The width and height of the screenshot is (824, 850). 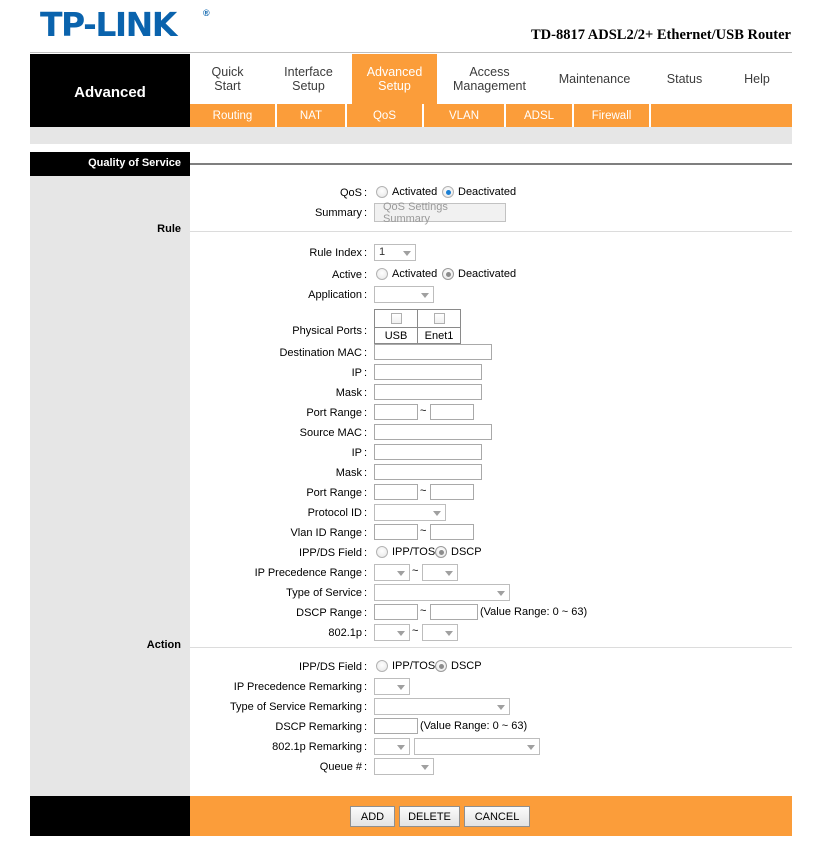 I want to click on add-button: ADD, so click(x=372, y=816).